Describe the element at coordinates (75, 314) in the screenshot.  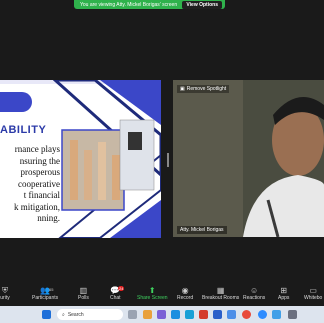
I see `search-label: Search` at that location.